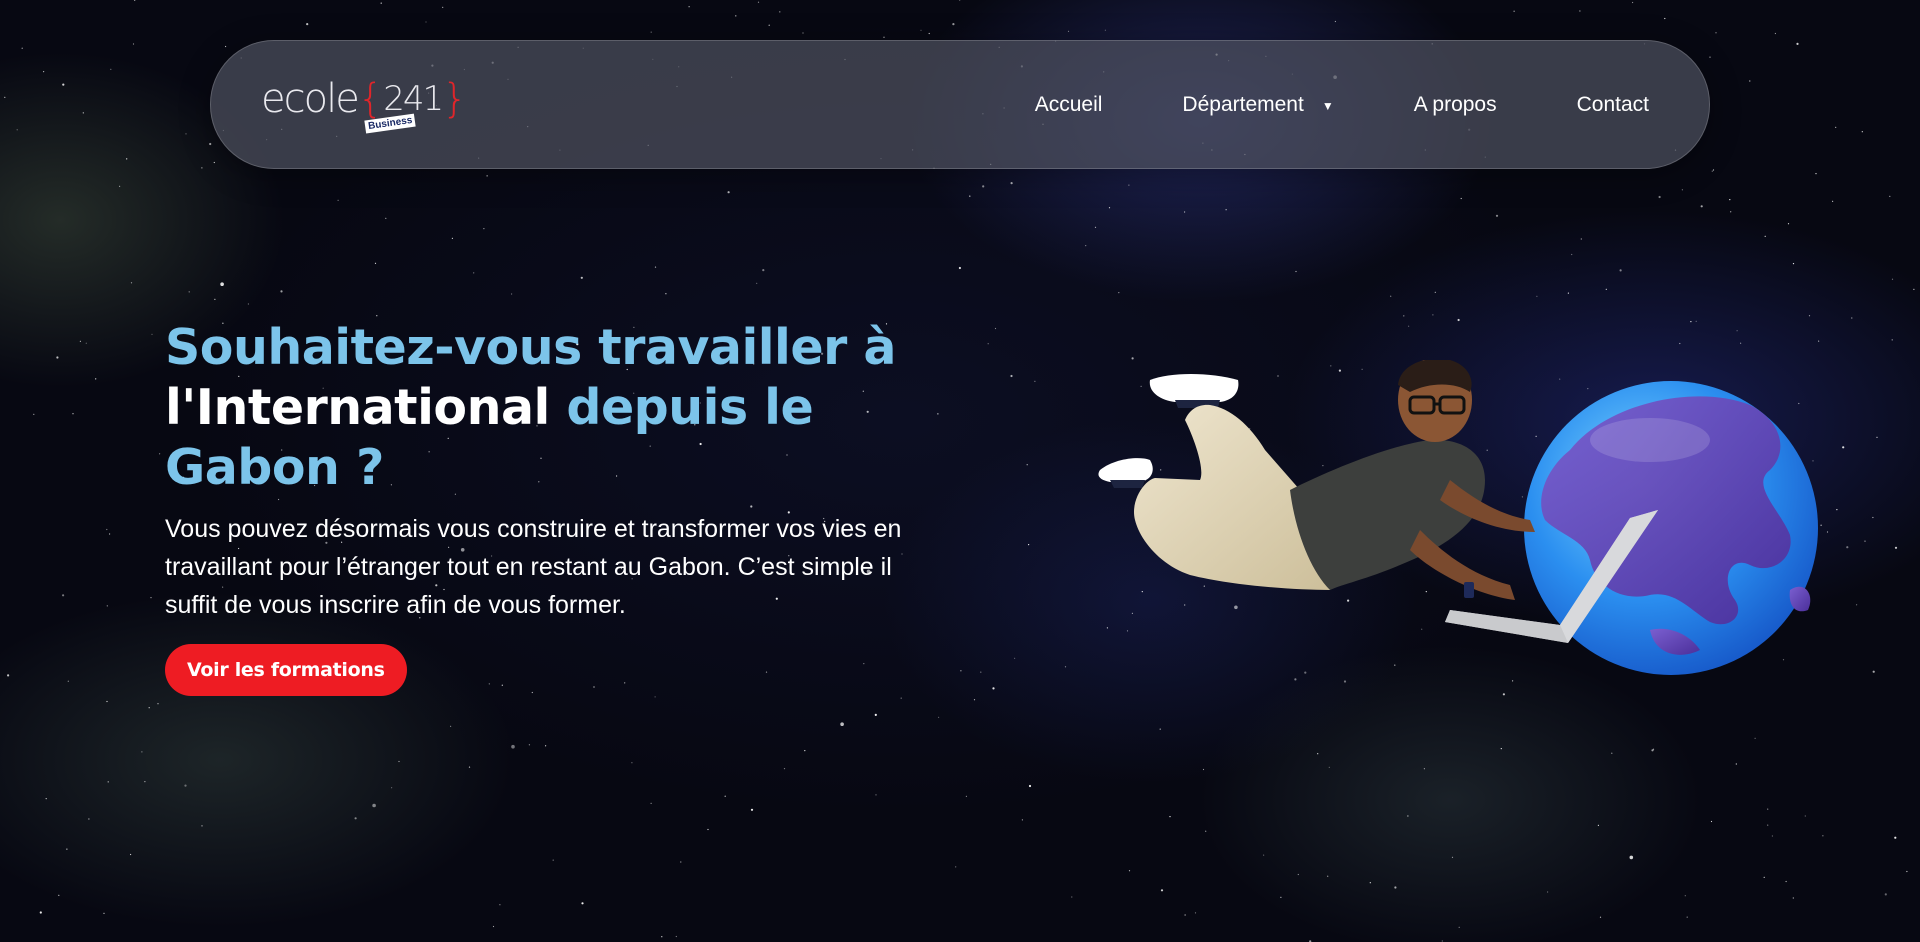  I want to click on site-logo: ecole { 241 } Business, so click(364, 105).